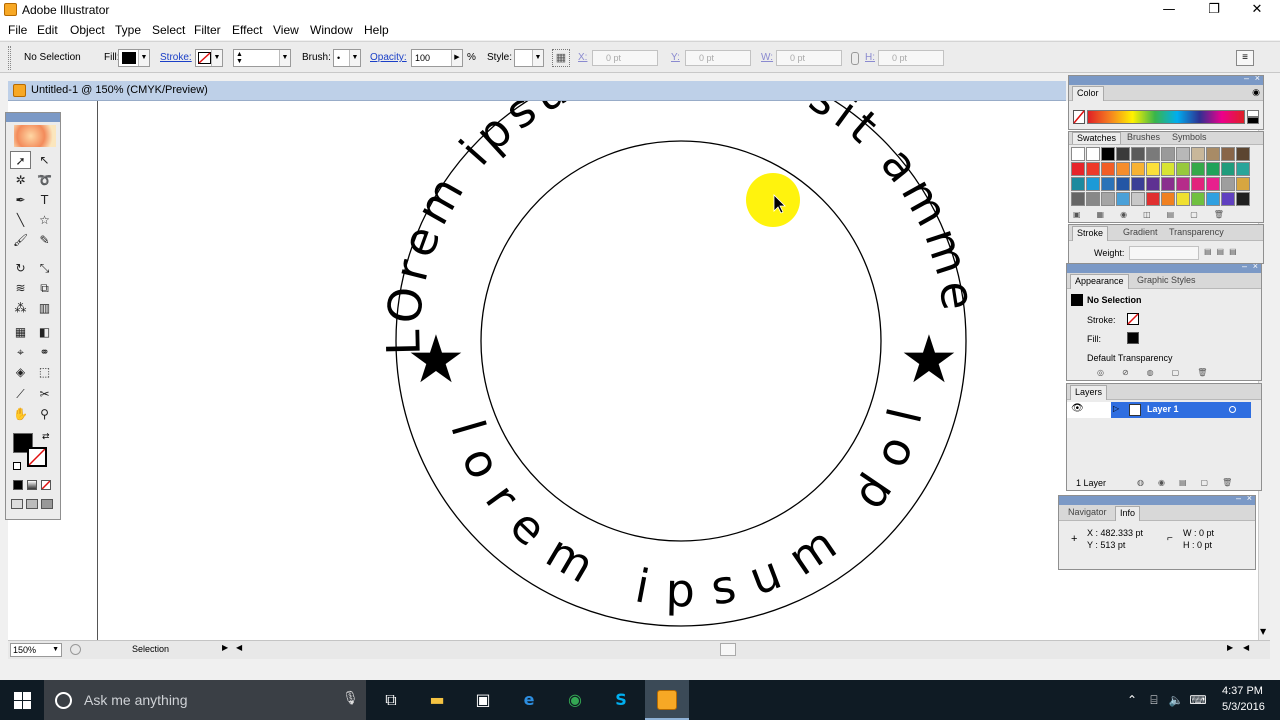  I want to click on clock-date: 5/3/2016, so click(1243, 707).